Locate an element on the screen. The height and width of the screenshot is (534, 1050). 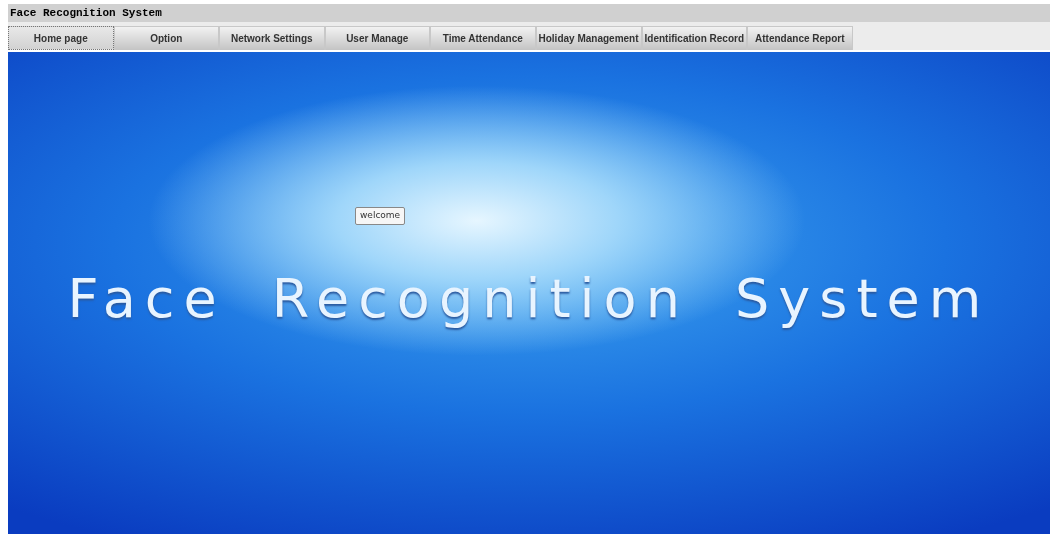
nav-tab: Home page is located at coordinates (61, 38).